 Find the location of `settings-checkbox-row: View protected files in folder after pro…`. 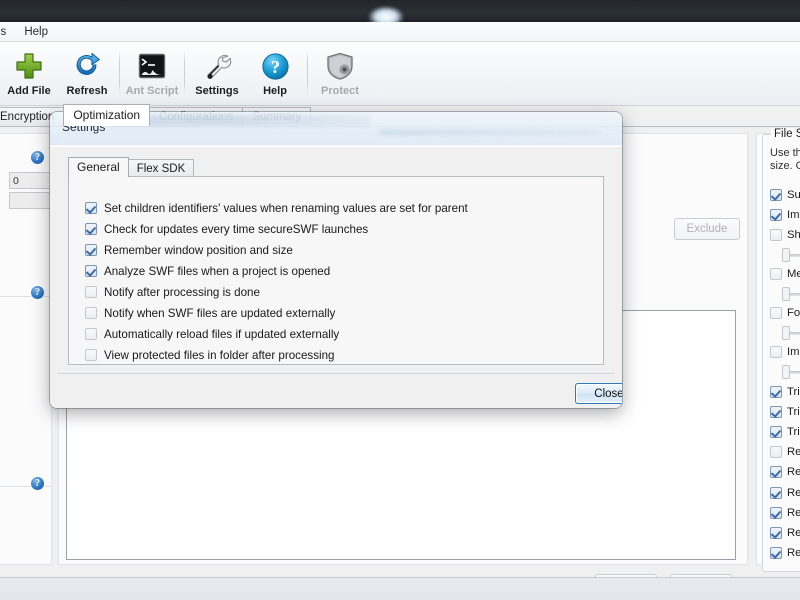

settings-checkbox-row: View protected files in folder after pro… is located at coordinates (276, 355).